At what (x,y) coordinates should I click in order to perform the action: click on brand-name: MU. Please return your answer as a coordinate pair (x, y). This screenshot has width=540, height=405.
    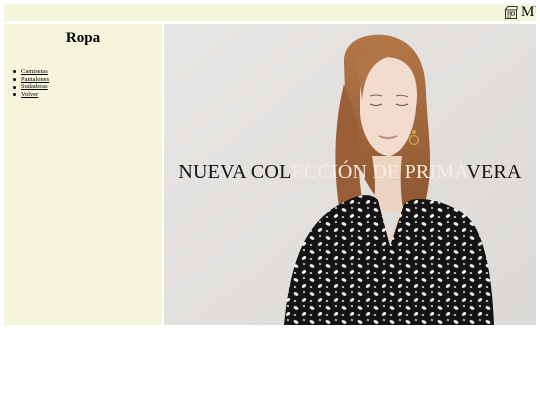
    Looking at the image, I should click on (528, 12).